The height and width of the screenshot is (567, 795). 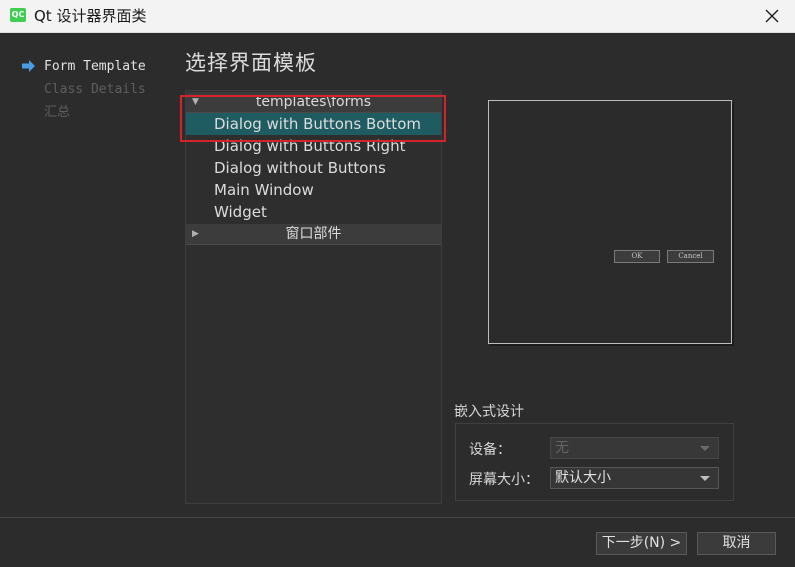 What do you see at coordinates (28, 66) in the screenshot?
I see `current-step-arrow-icon` at bounding box center [28, 66].